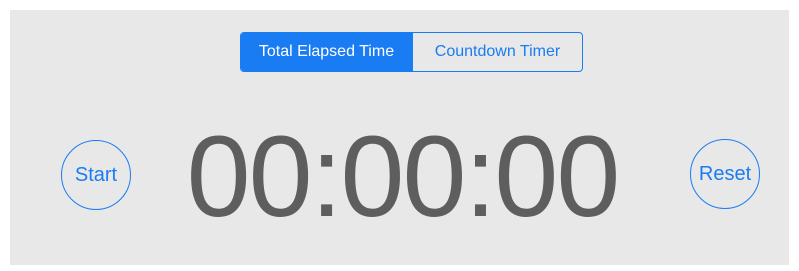 The height and width of the screenshot is (271, 799). I want to click on reset-button: Reset, so click(725, 174).